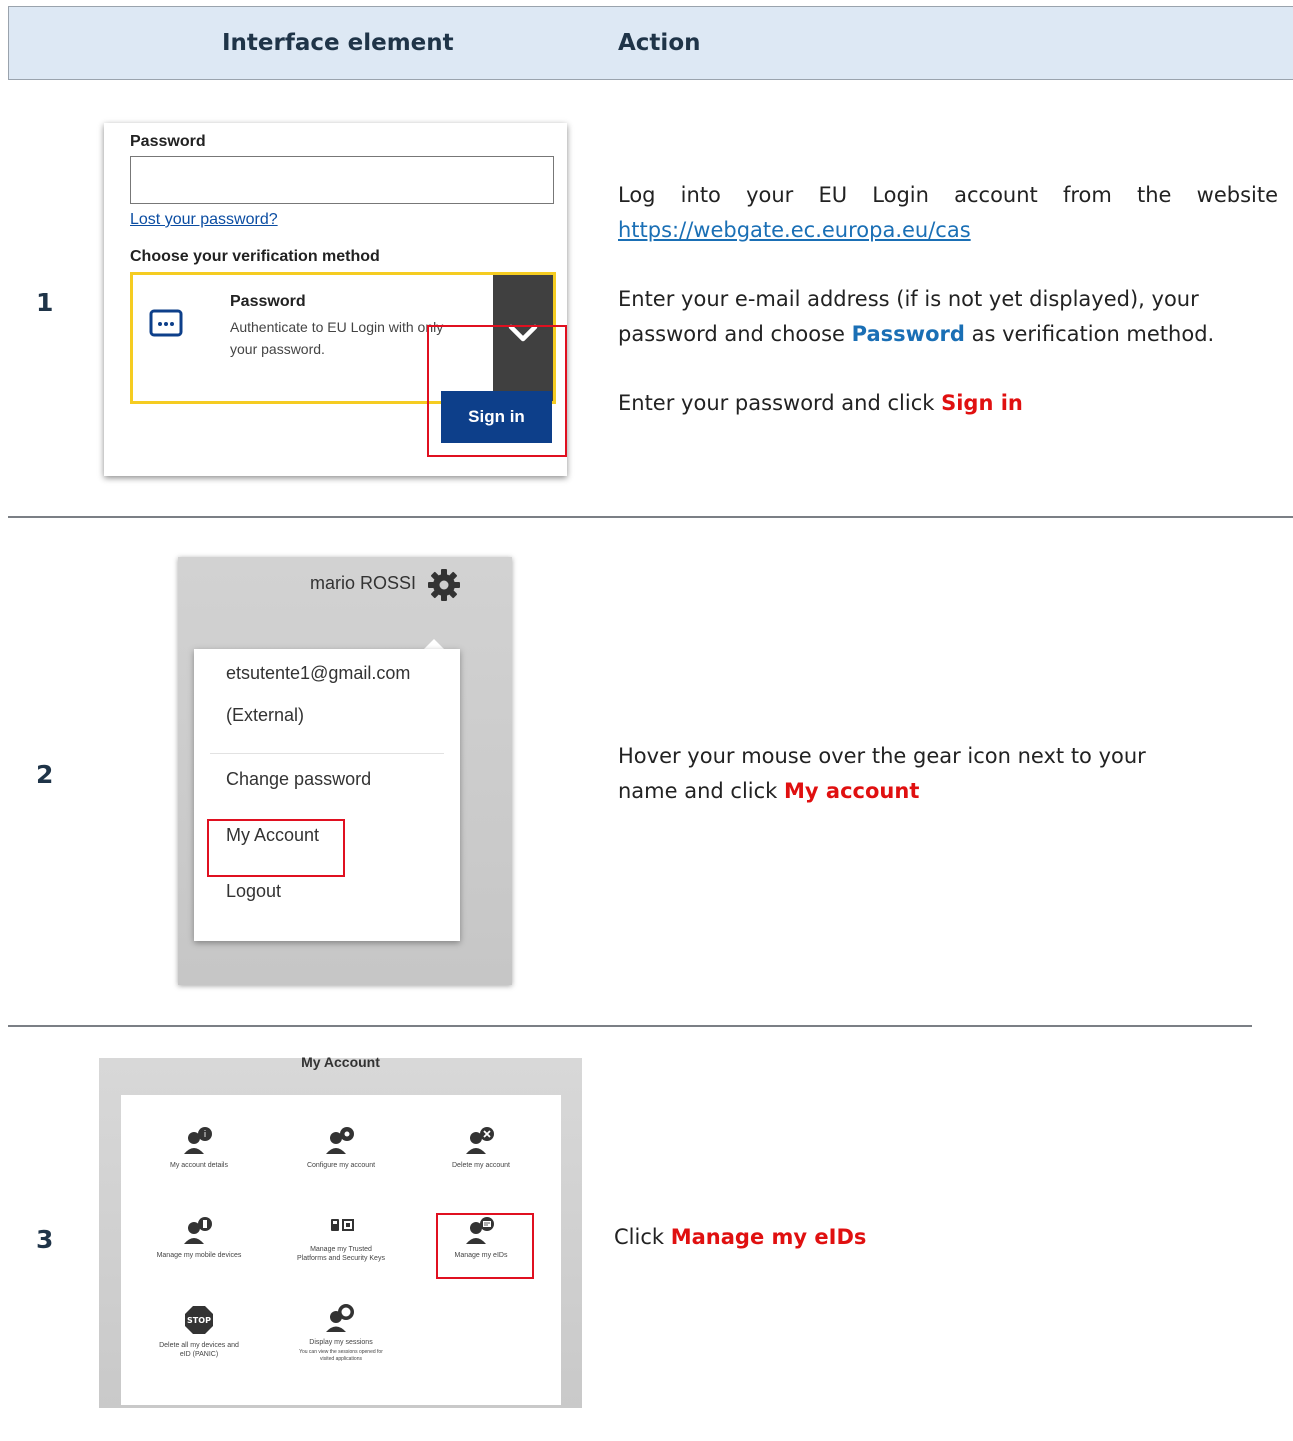  What do you see at coordinates (341, 1342) in the screenshot?
I see `tile-label: Display my sessions` at bounding box center [341, 1342].